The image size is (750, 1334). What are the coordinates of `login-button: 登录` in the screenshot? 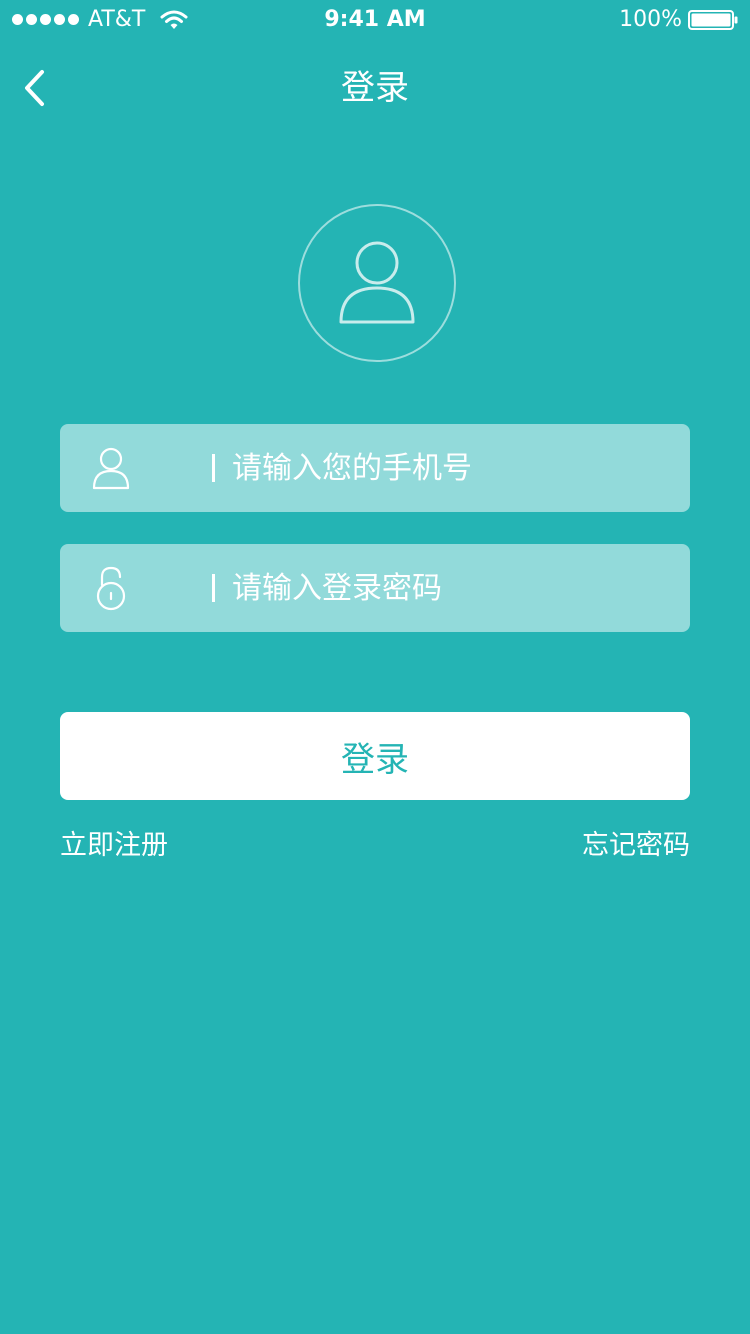 It's located at (375, 756).